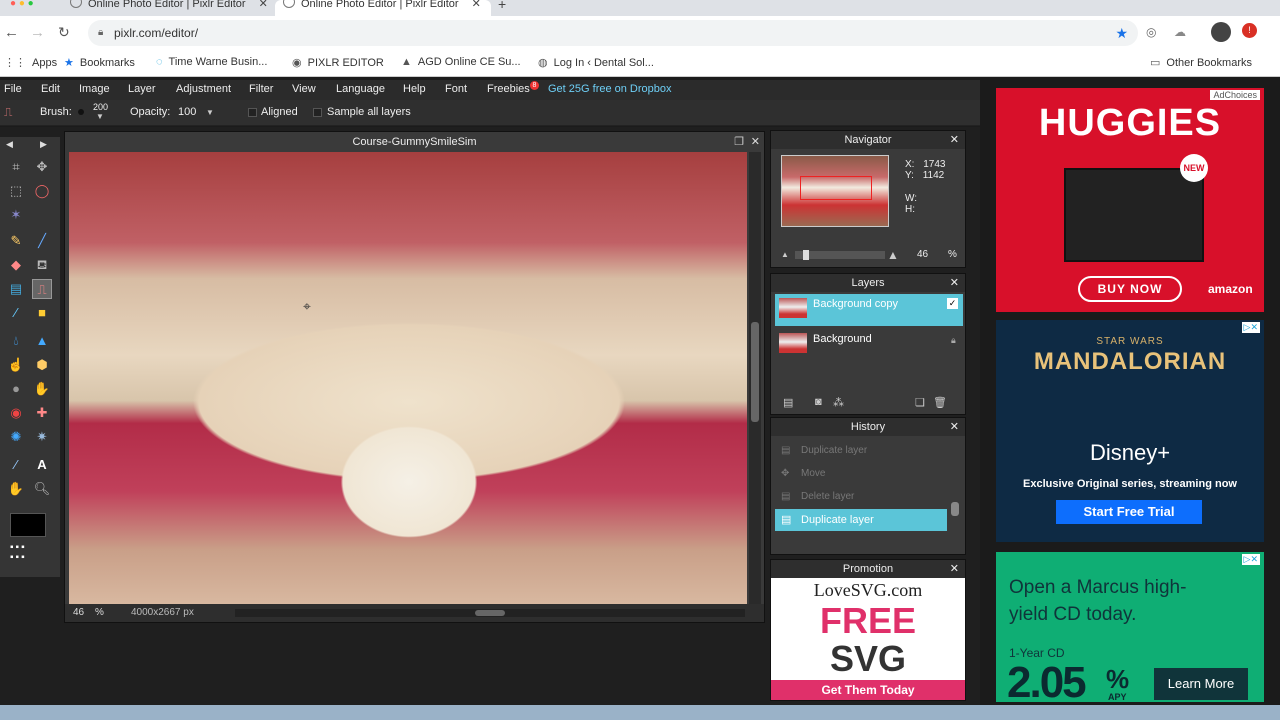  Describe the element at coordinates (263, 5) in the screenshot. I see `close-tab-icon: ✕` at that location.